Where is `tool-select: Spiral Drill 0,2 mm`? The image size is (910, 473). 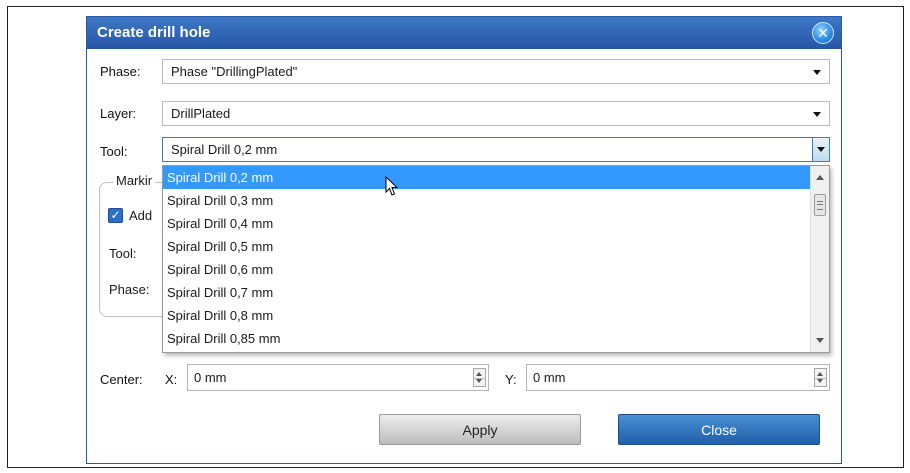 tool-select: Spiral Drill 0,2 mm is located at coordinates (496, 149).